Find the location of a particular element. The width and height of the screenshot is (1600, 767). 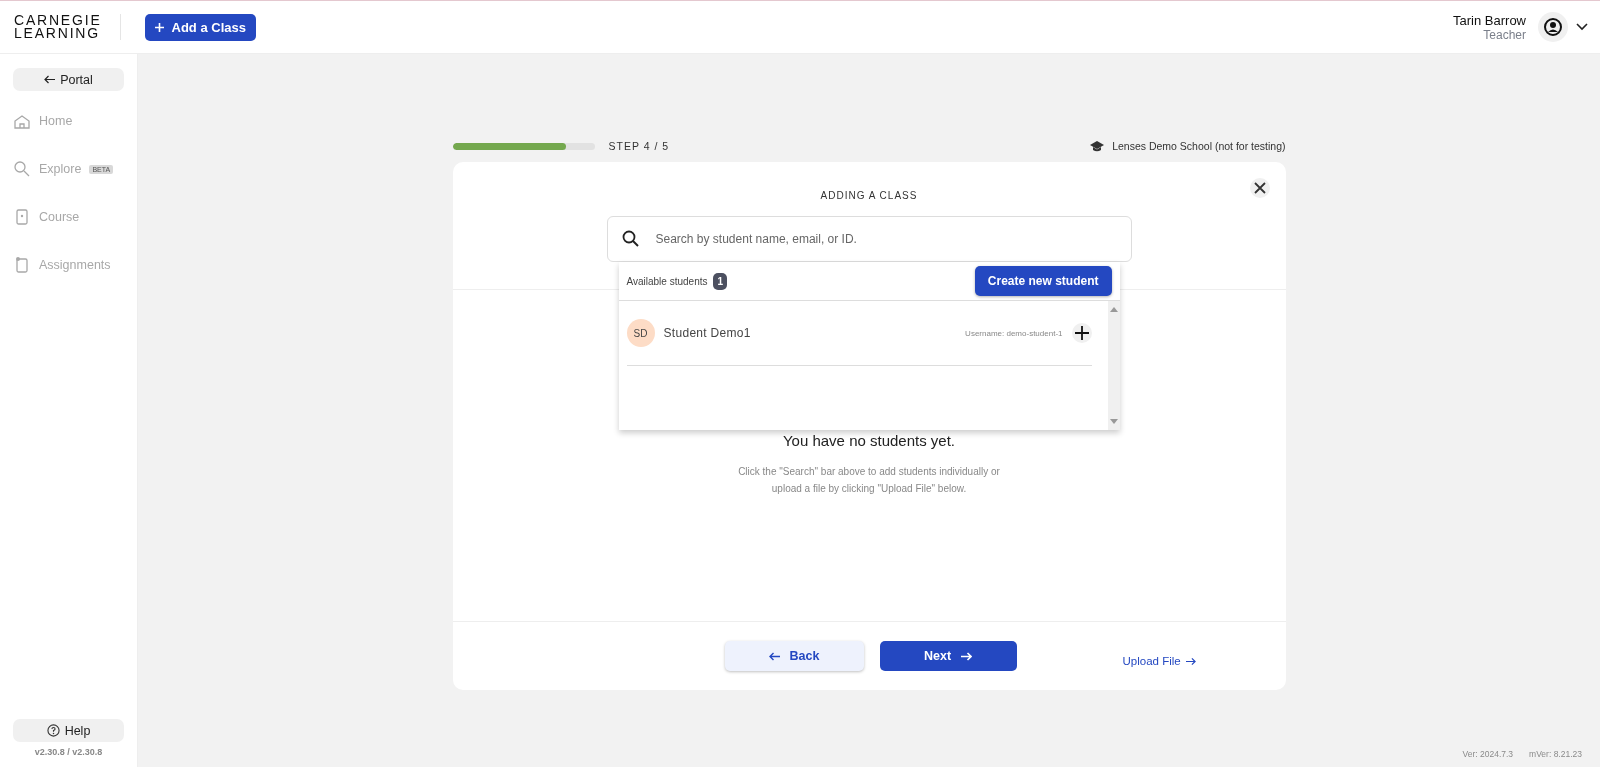

step-label: STEP 4 / 5 is located at coordinates (639, 146).